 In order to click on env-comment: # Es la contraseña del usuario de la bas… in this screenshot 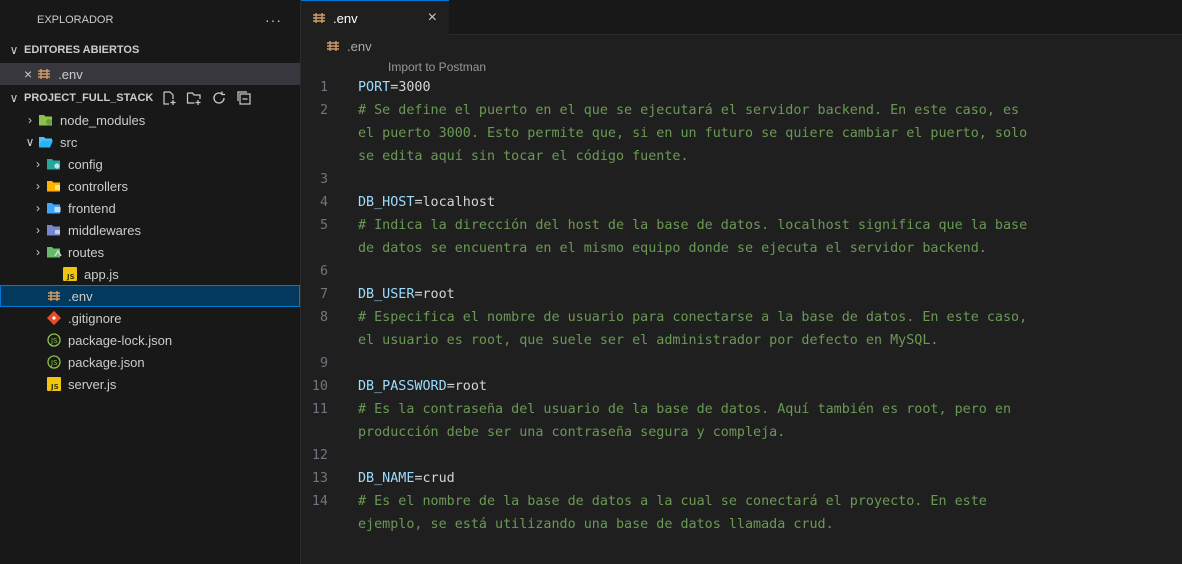, I will do `click(685, 409)`.